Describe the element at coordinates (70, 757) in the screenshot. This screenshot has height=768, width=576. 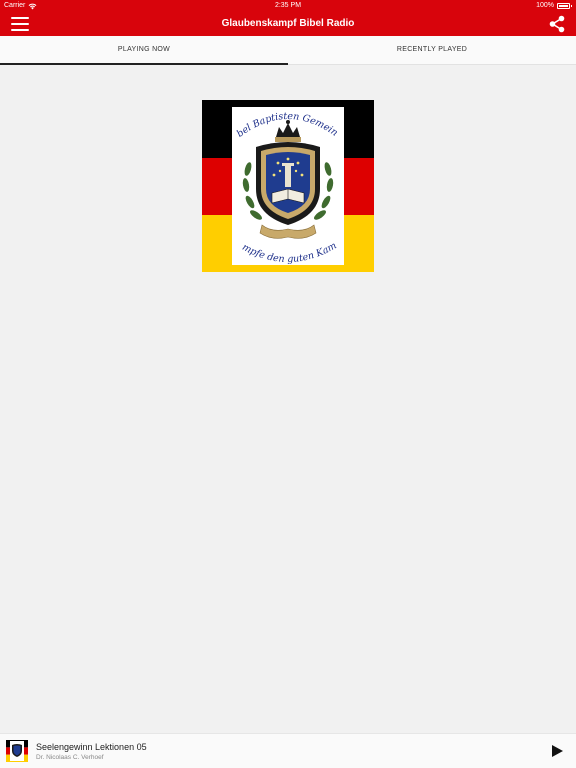
I see `track-artist: Dr. Nicolaas C. Verhoef` at that location.